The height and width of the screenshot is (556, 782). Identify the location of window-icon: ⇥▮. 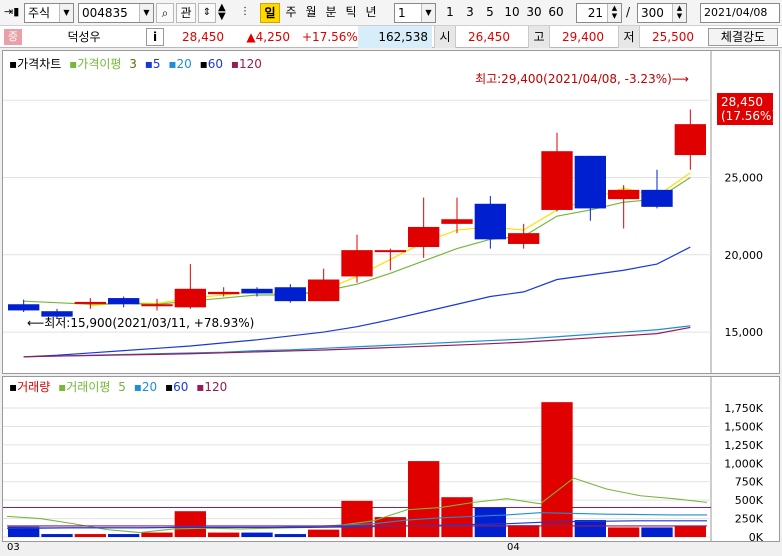
(13, 13).